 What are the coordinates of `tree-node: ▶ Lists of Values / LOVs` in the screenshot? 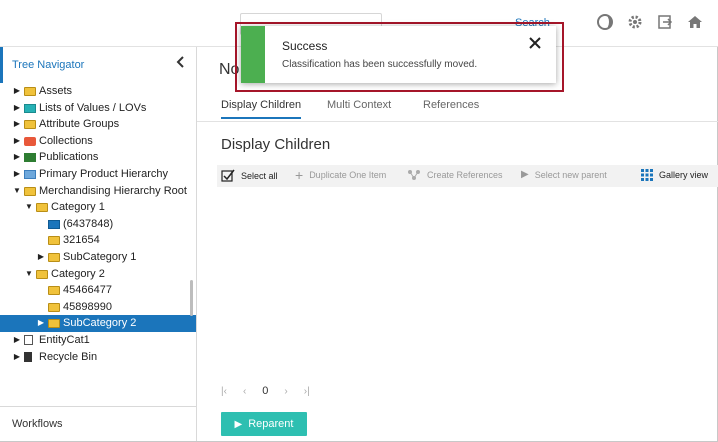 It's located at (98, 108).